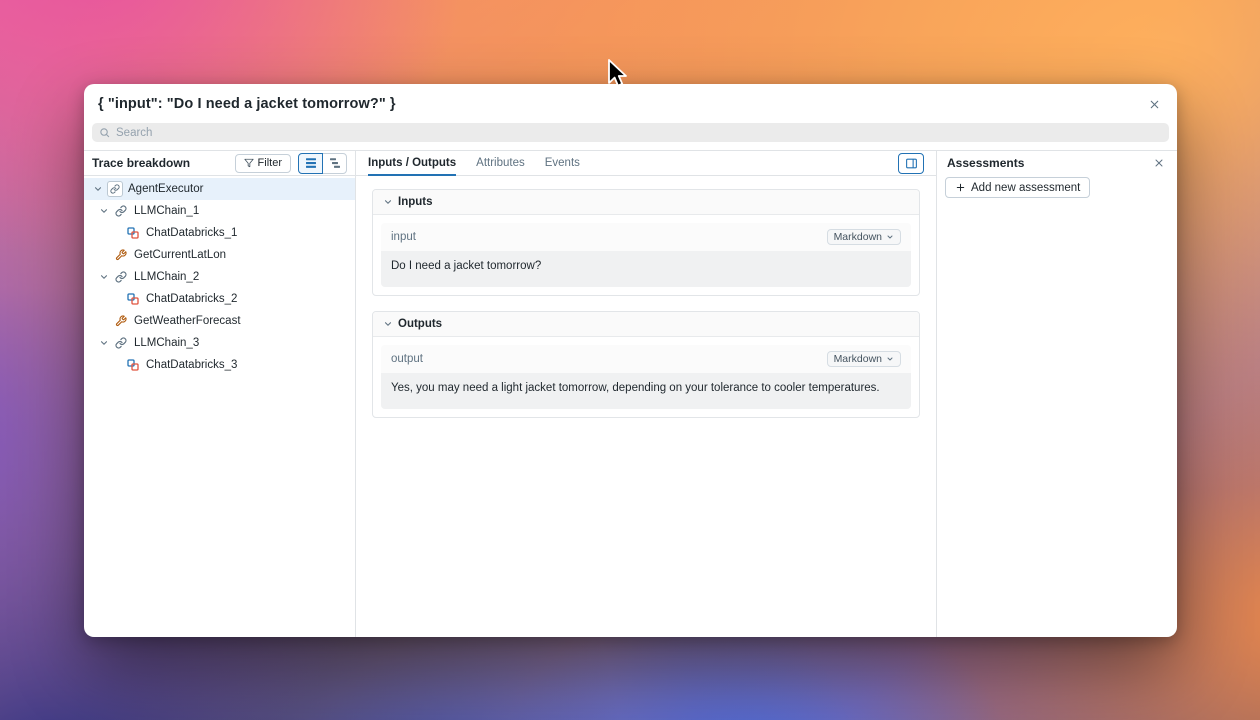 Image resolution: width=1260 pixels, height=720 pixels. What do you see at coordinates (646, 163) in the screenshot?
I see `detail-tabs-bar: Inputs / Outputs Attributes Events` at bounding box center [646, 163].